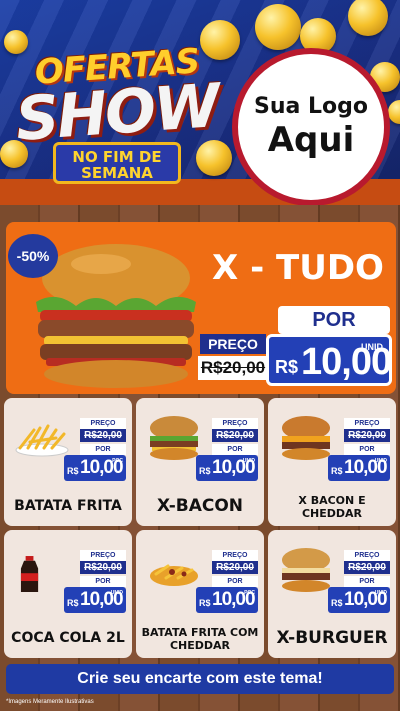 The height and width of the screenshot is (711, 400). What do you see at coordinates (332, 507) in the screenshot?
I see `product-name: X BACON E CHEDDAR` at bounding box center [332, 507].